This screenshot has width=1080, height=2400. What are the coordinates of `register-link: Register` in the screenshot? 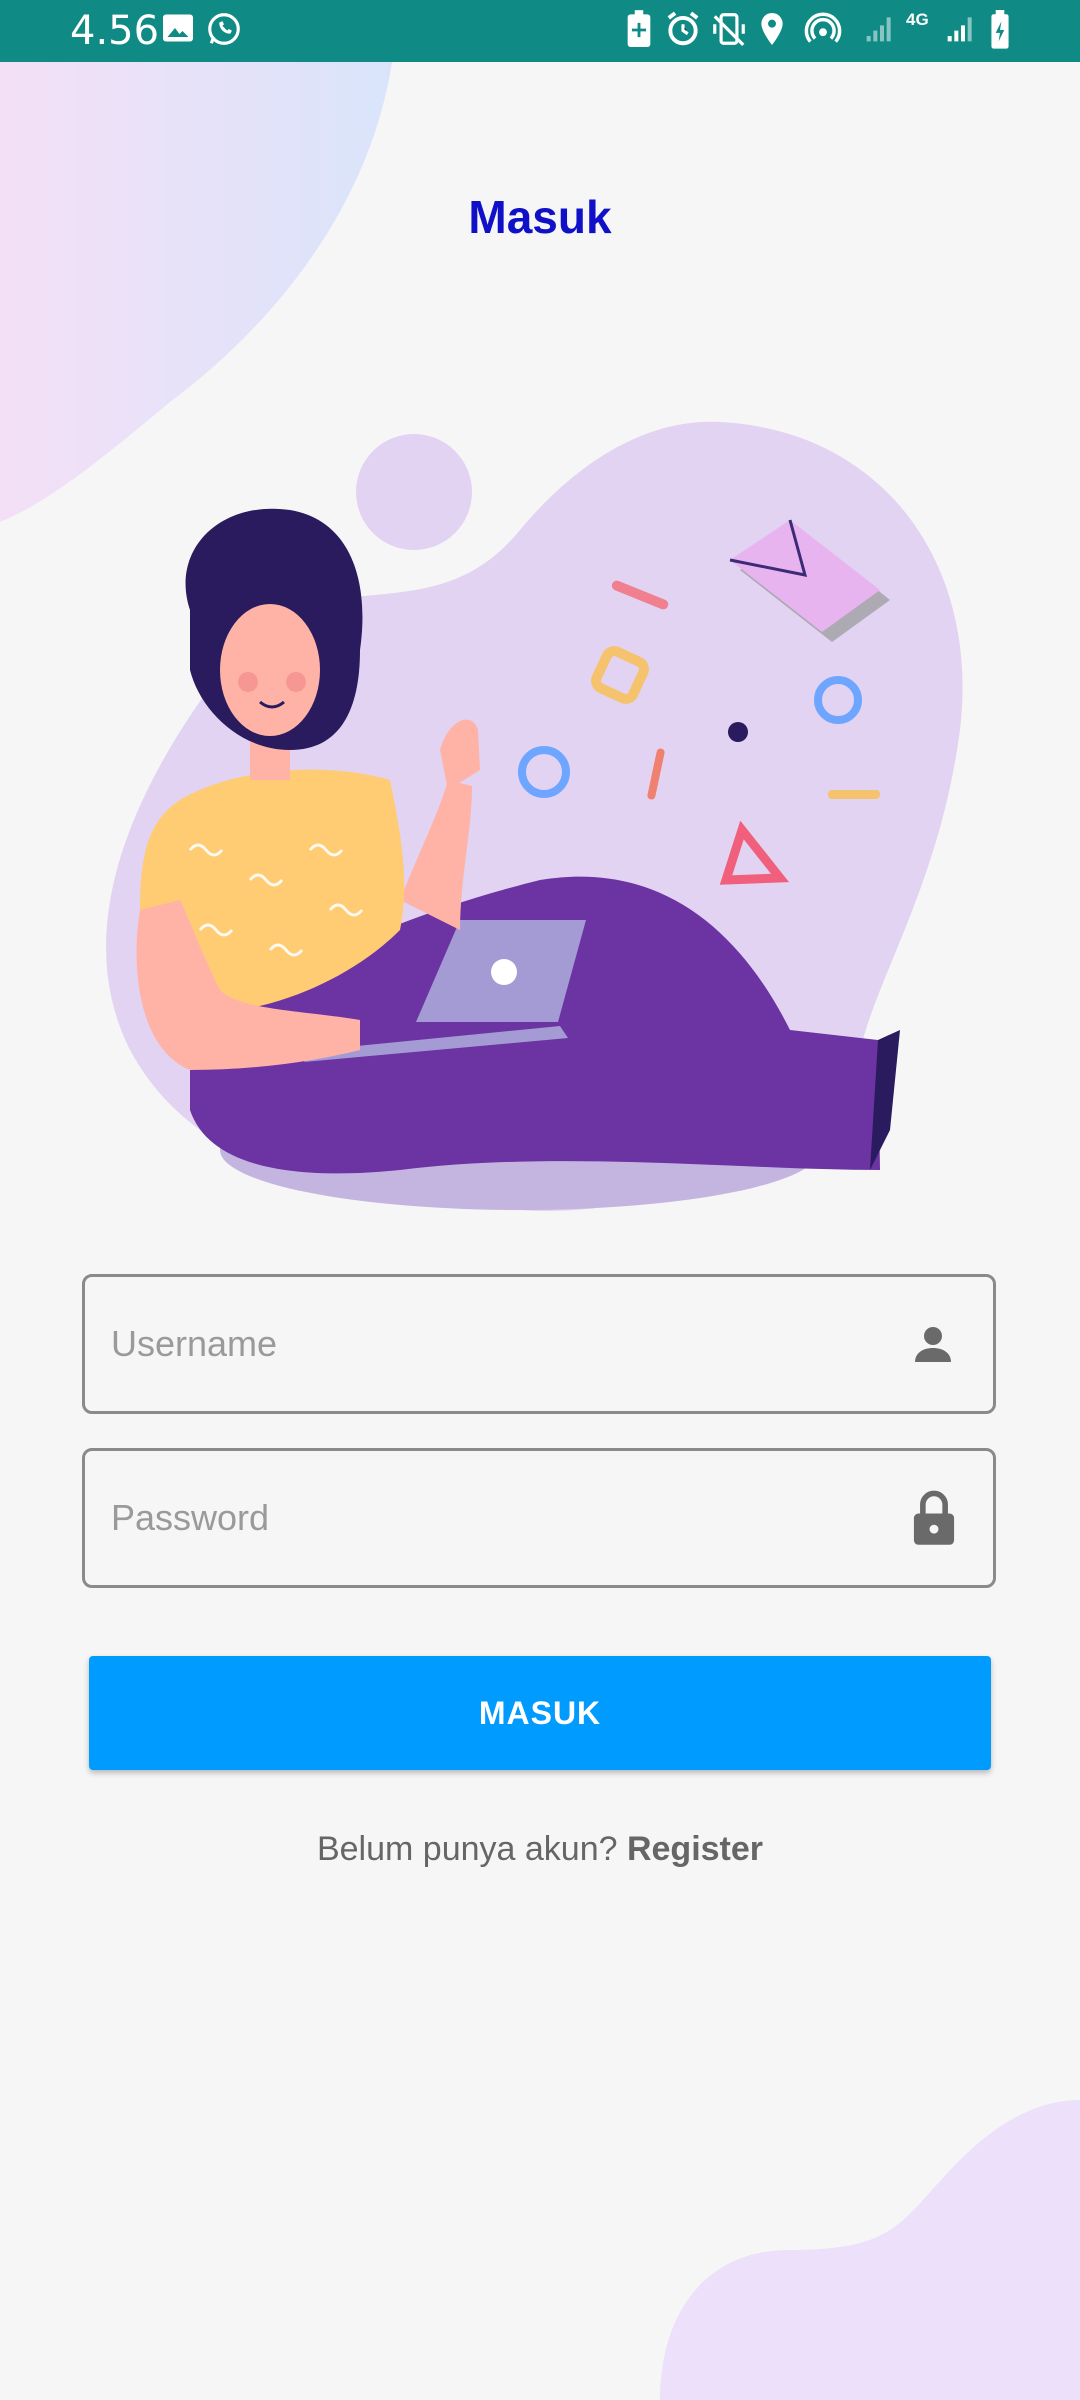 It's located at (695, 1849).